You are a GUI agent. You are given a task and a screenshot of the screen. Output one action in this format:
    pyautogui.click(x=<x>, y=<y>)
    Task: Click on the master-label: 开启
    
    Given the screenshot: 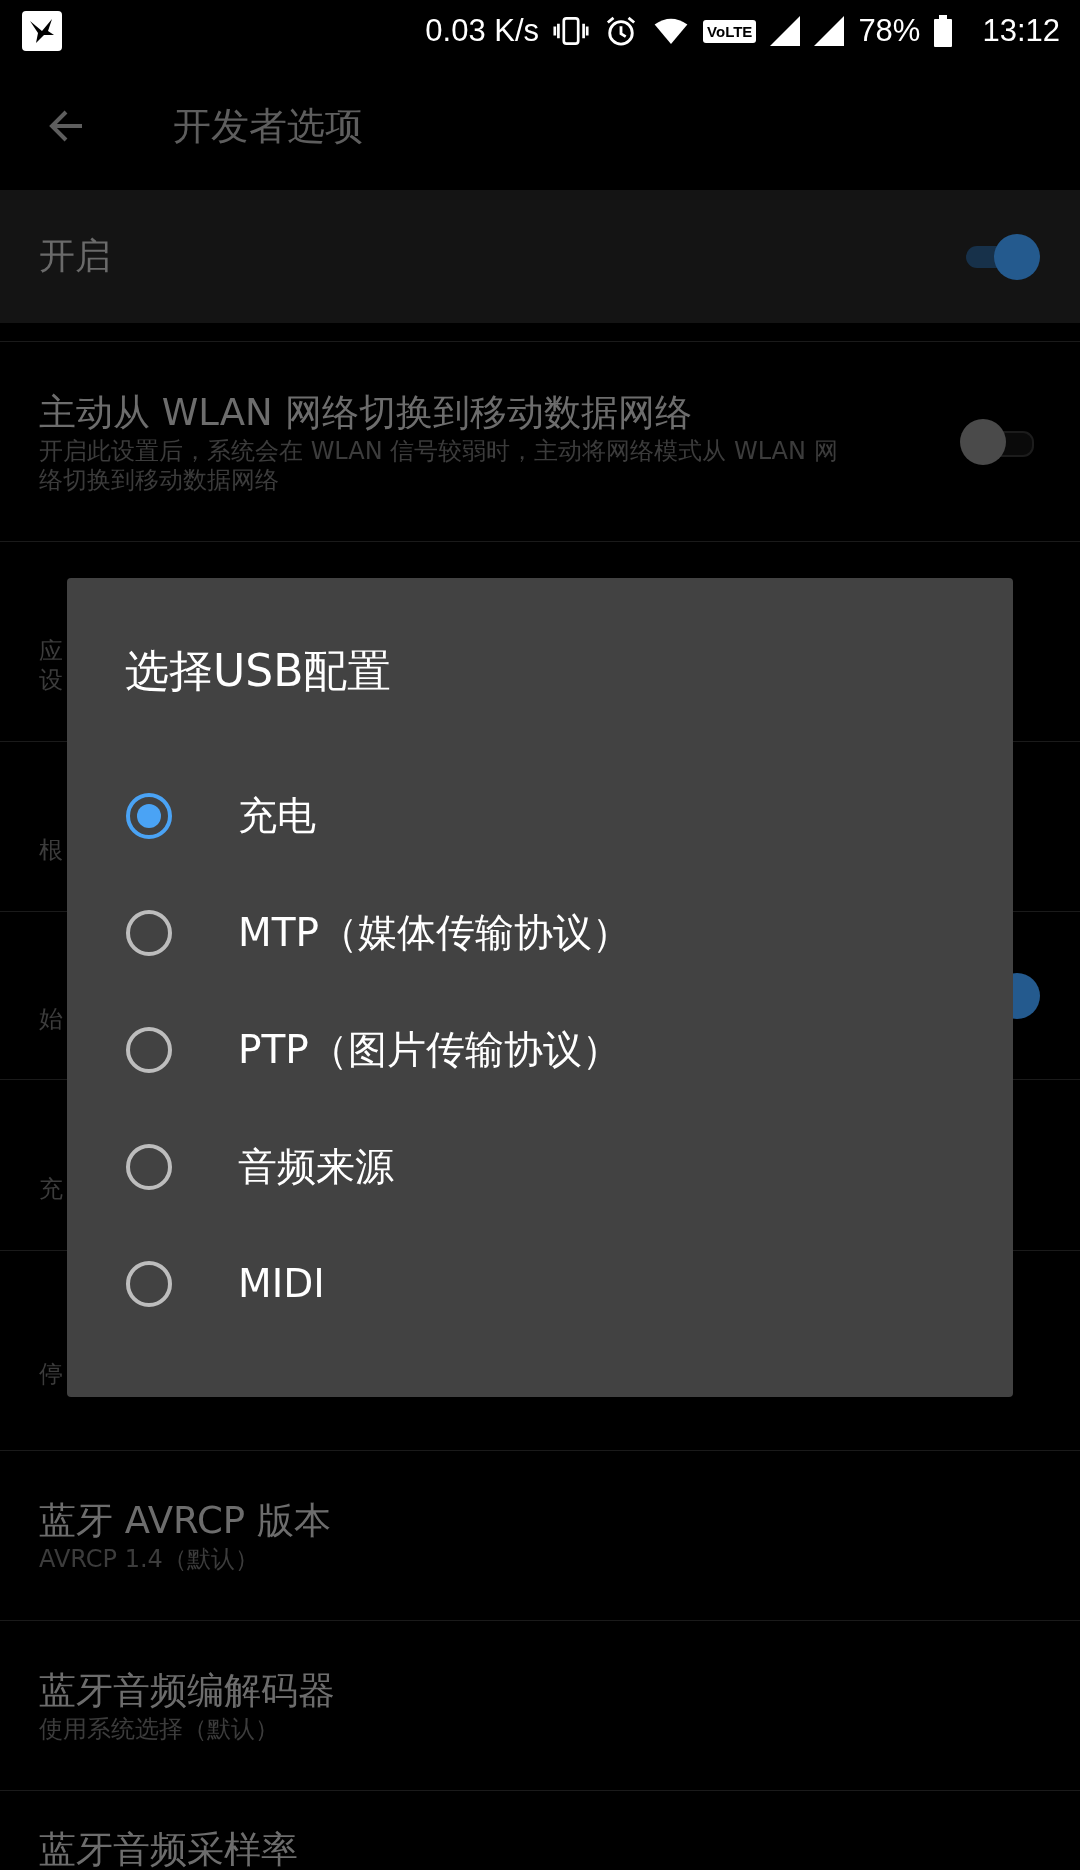 What is the action you would take?
    pyautogui.click(x=75, y=256)
    